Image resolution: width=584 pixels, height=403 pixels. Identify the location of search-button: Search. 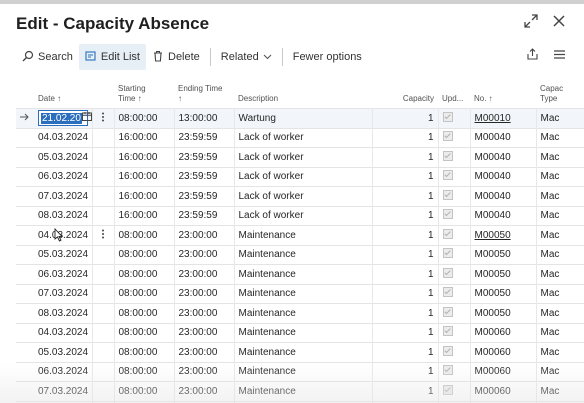
(47, 57).